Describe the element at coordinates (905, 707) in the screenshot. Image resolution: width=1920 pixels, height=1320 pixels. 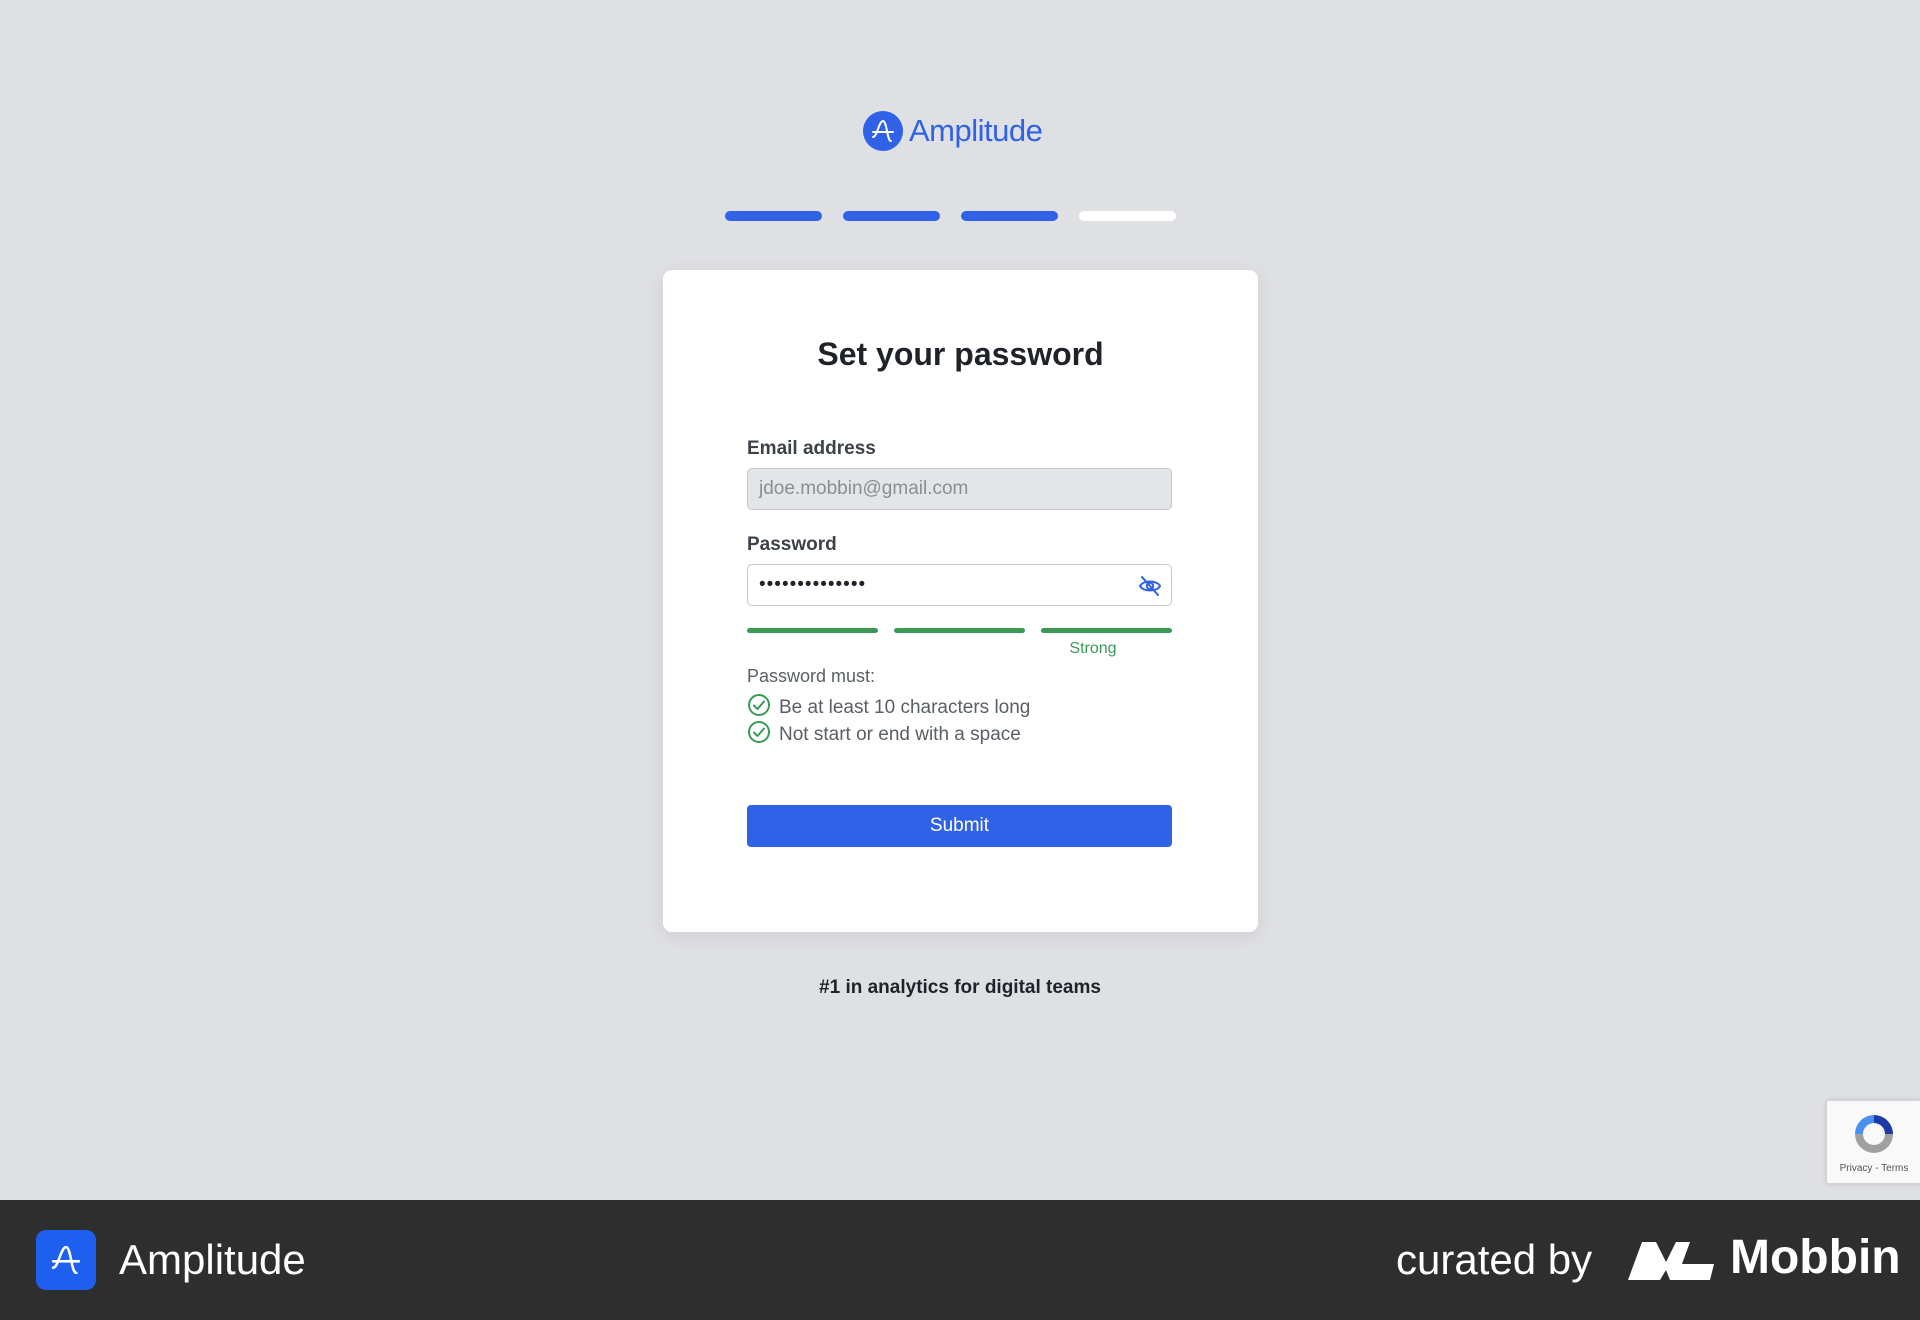
I see `password-rule-text: Be at least 10 characters long` at that location.